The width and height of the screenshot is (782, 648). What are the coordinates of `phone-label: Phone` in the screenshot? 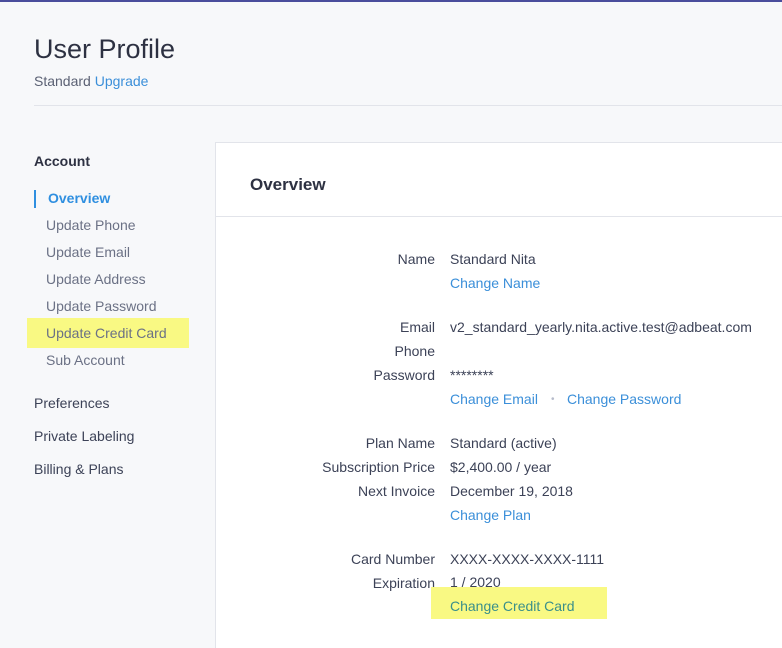 It's located at (414, 351).